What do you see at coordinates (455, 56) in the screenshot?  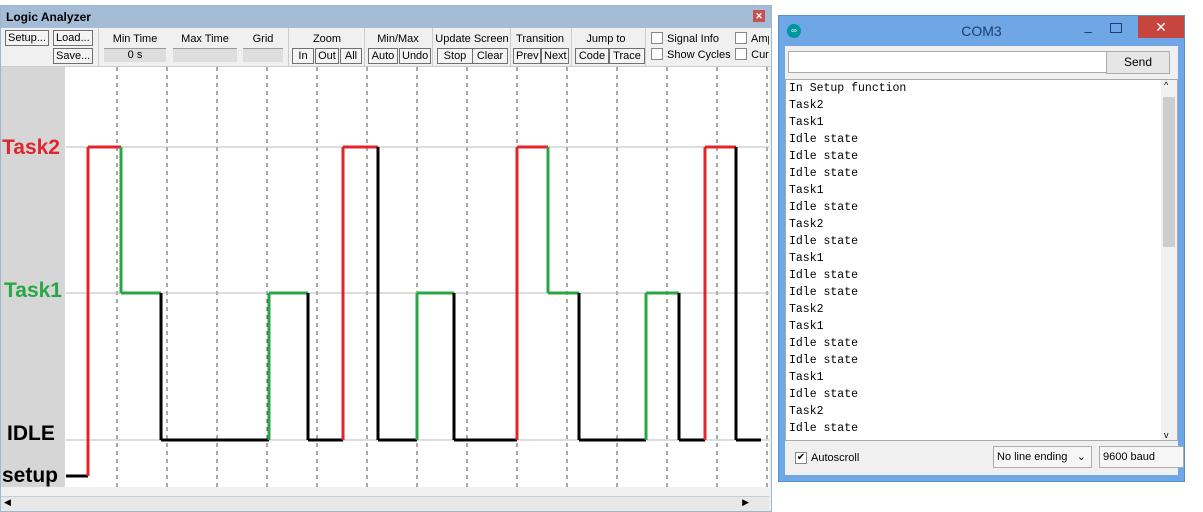 I see `stop-button: Stop` at bounding box center [455, 56].